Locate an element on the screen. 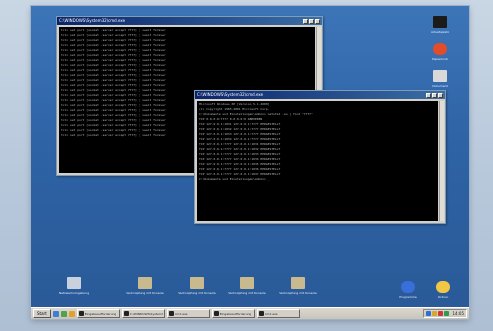 This screenshot has width=493, height=331. desktop-icon-network: Netzwerkumgebung is located at coordinates (74, 286).